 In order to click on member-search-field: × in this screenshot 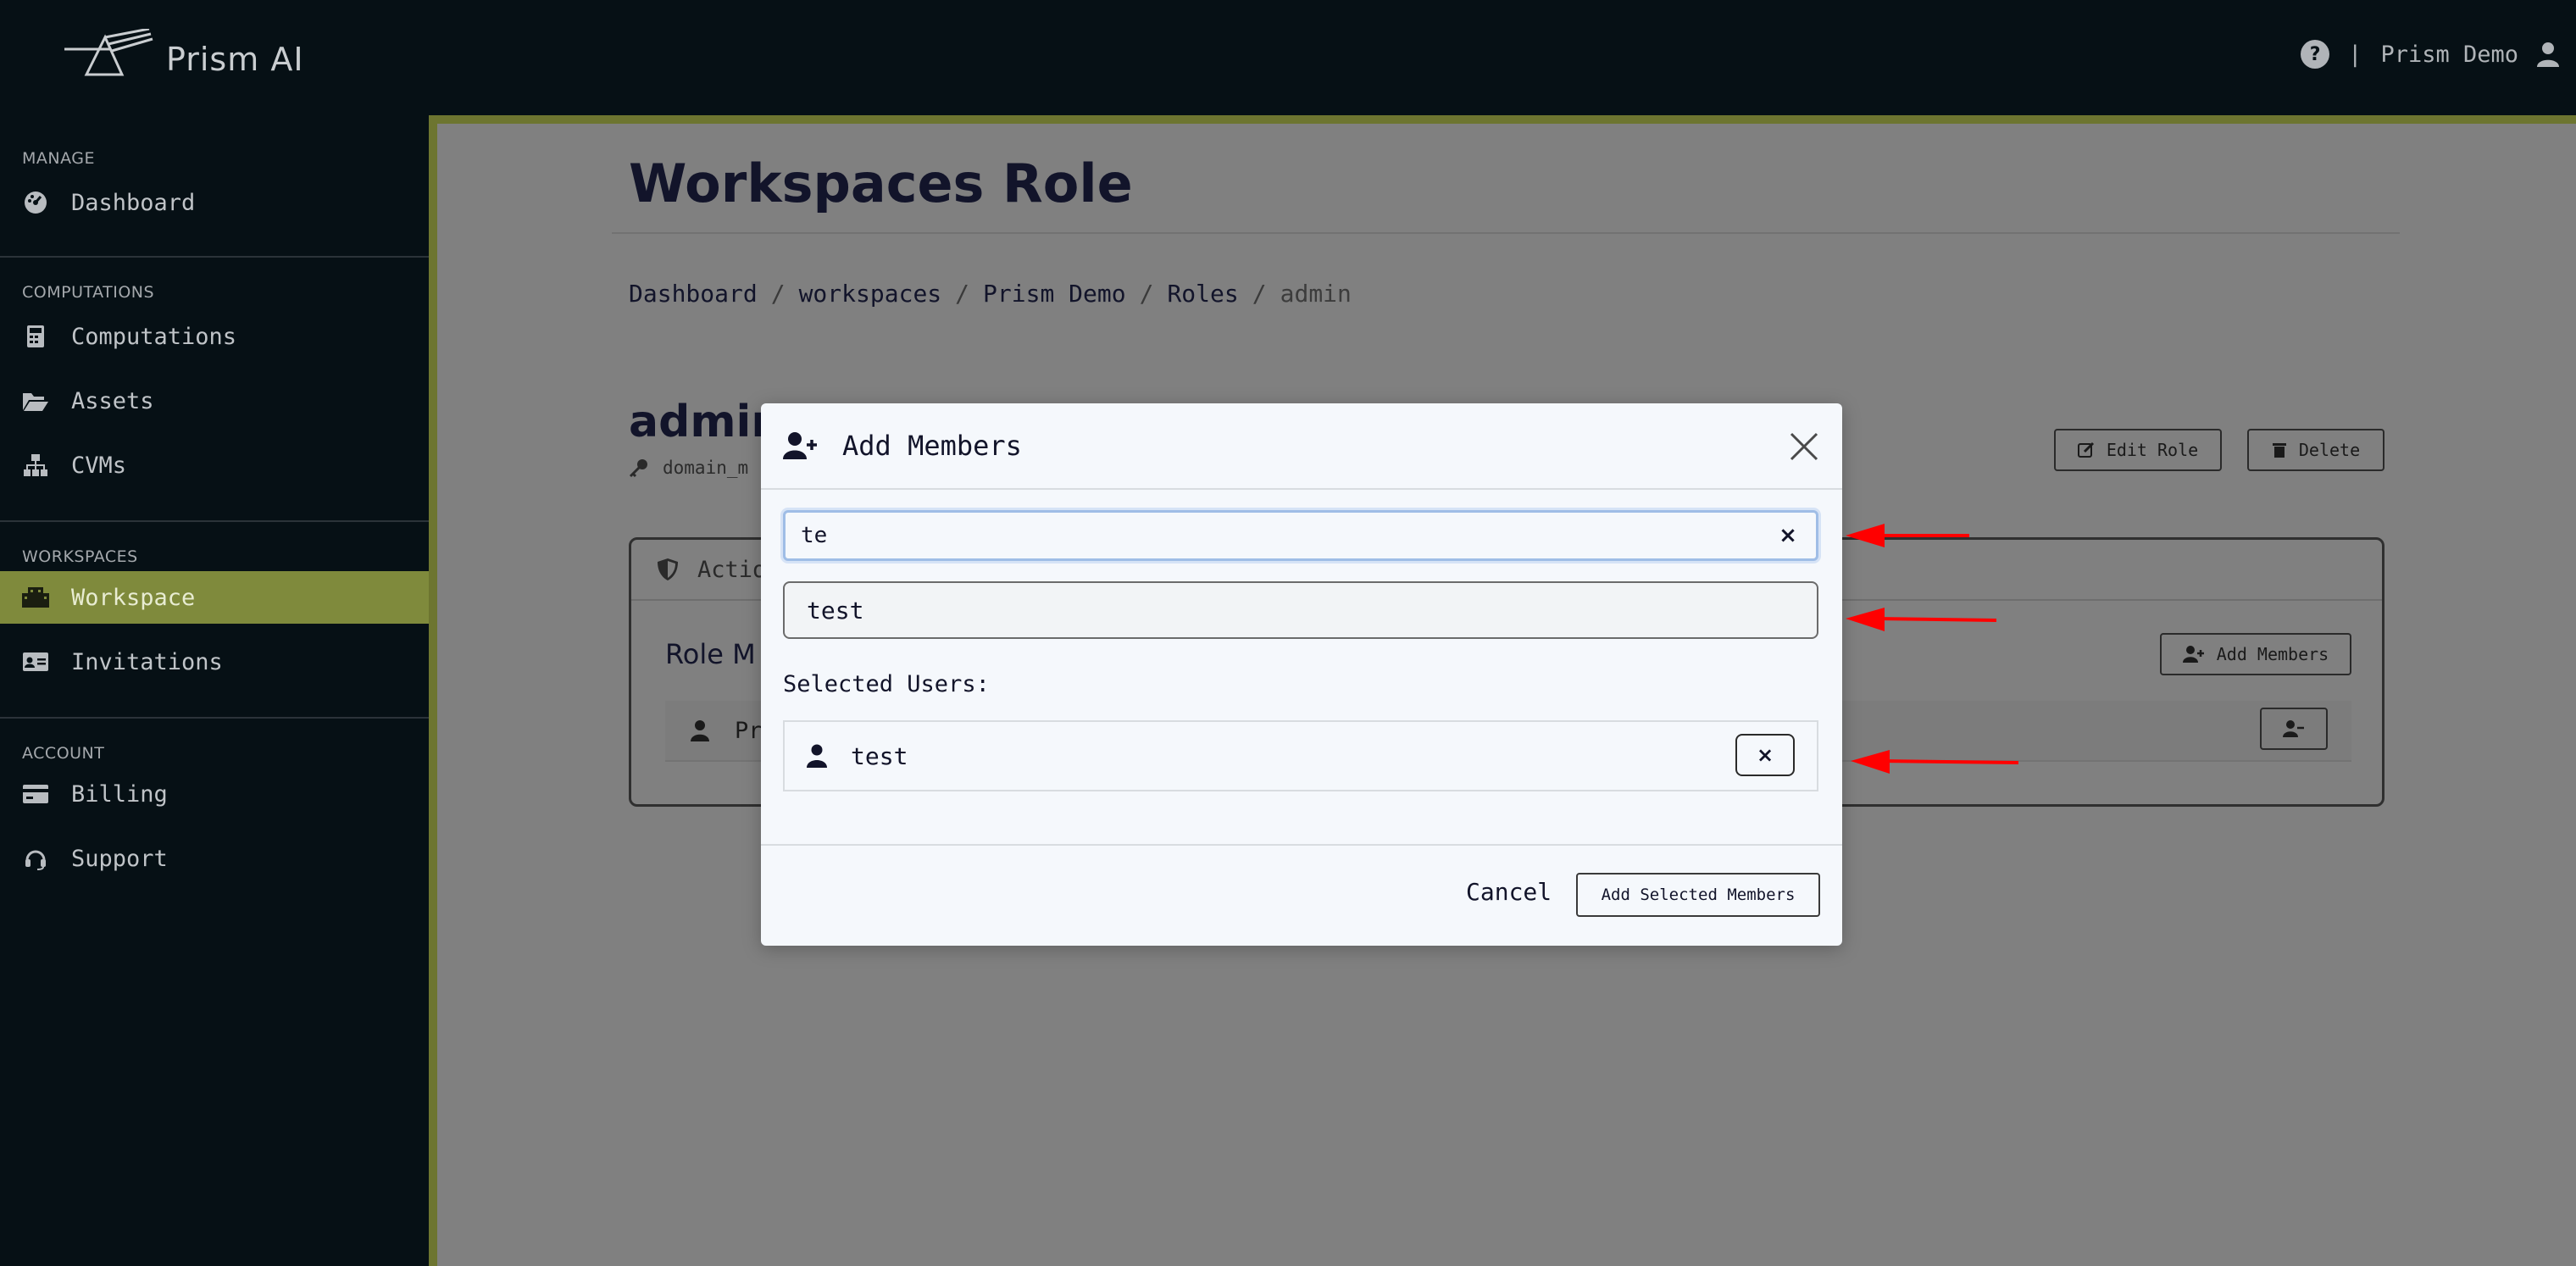, I will do `click(1300, 536)`.